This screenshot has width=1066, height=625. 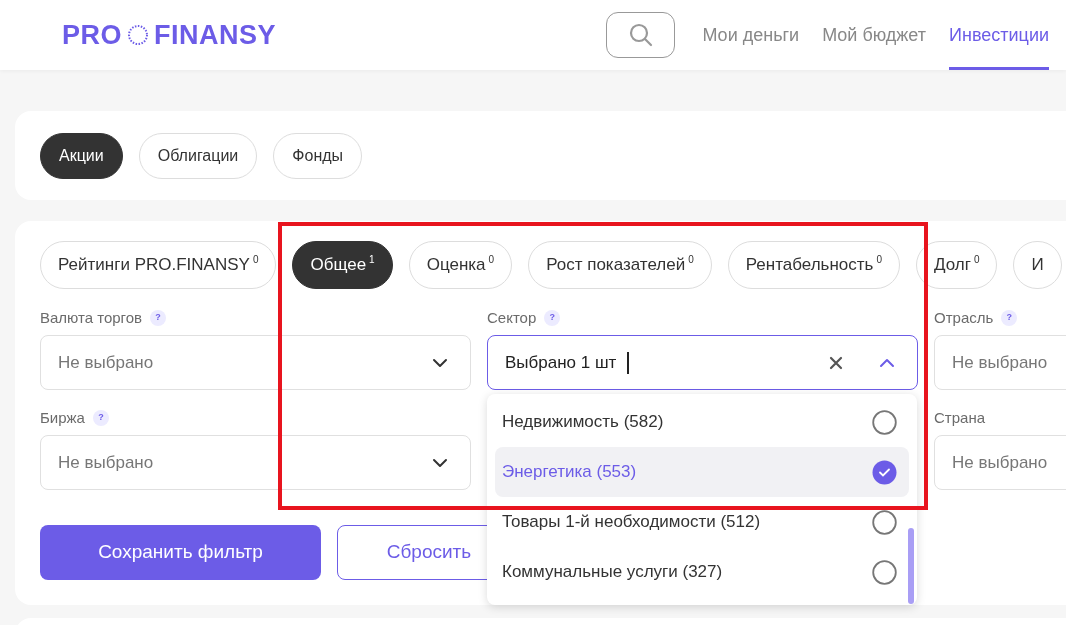 What do you see at coordinates (702, 422) in the screenshot?
I see `dropdown-option: Недвижимость (582)` at bounding box center [702, 422].